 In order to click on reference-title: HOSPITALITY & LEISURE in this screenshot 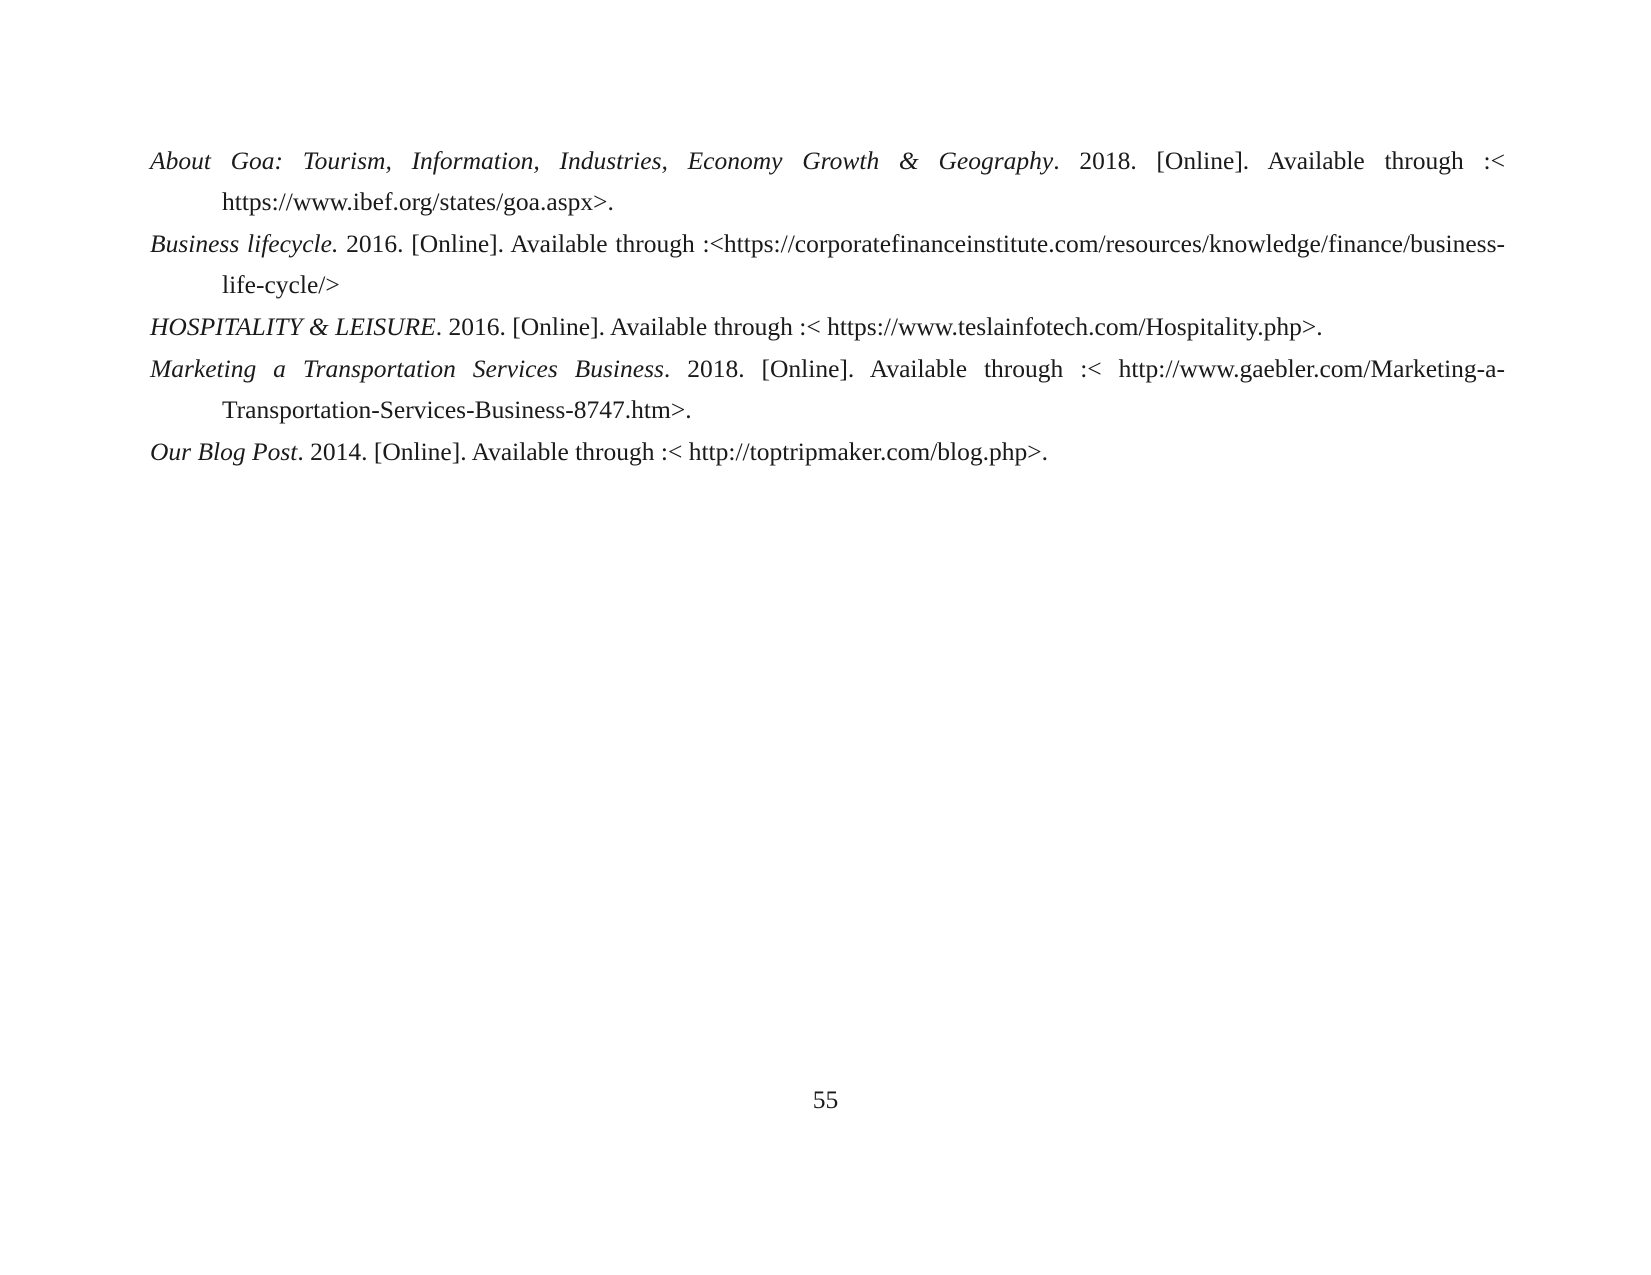, I will do `click(293, 326)`.